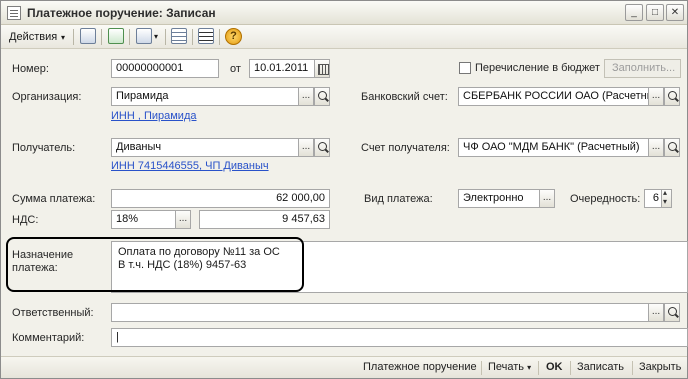 The height and width of the screenshot is (379, 688). What do you see at coordinates (344, 13) in the screenshot?
I see `title-bar: Платежное поручение: Записан _ □ ✕` at bounding box center [344, 13].